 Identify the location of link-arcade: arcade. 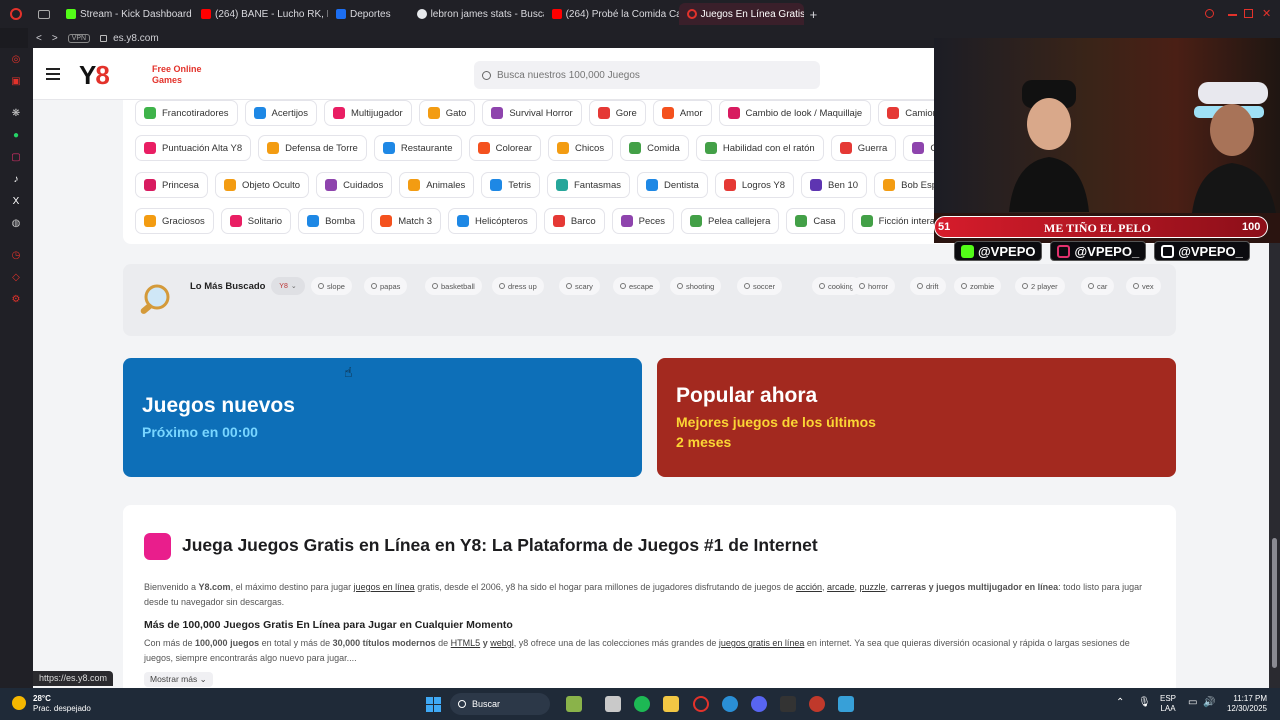
(841, 587).